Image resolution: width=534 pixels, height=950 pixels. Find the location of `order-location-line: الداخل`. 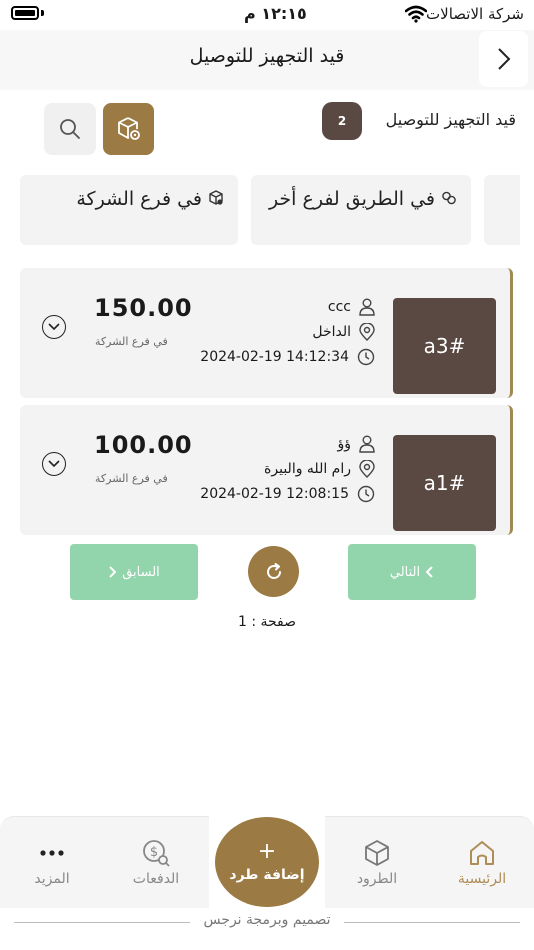

order-location-line: الداخل is located at coordinates (343, 332).